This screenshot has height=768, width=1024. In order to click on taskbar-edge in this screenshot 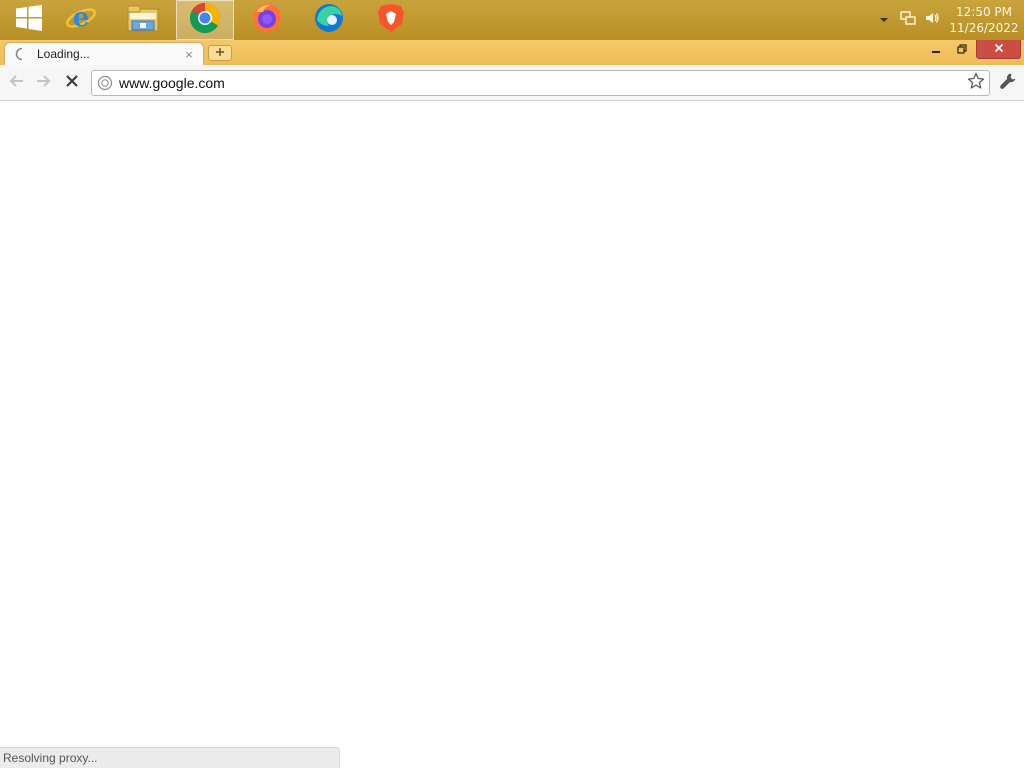, I will do `click(329, 20)`.